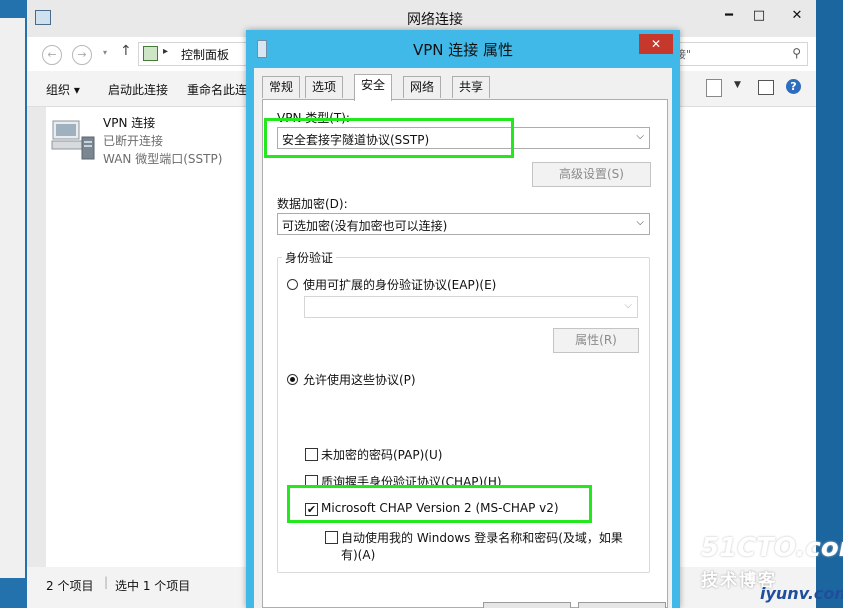 The height and width of the screenshot is (608, 843). Describe the element at coordinates (281, 87) in the screenshot. I see `tab-general: 常规` at that location.